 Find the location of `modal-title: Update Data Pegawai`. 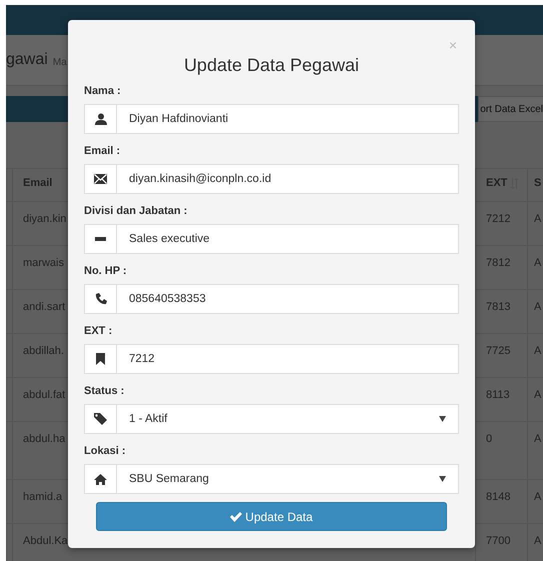

modal-title: Update Data Pegawai is located at coordinates (272, 65).